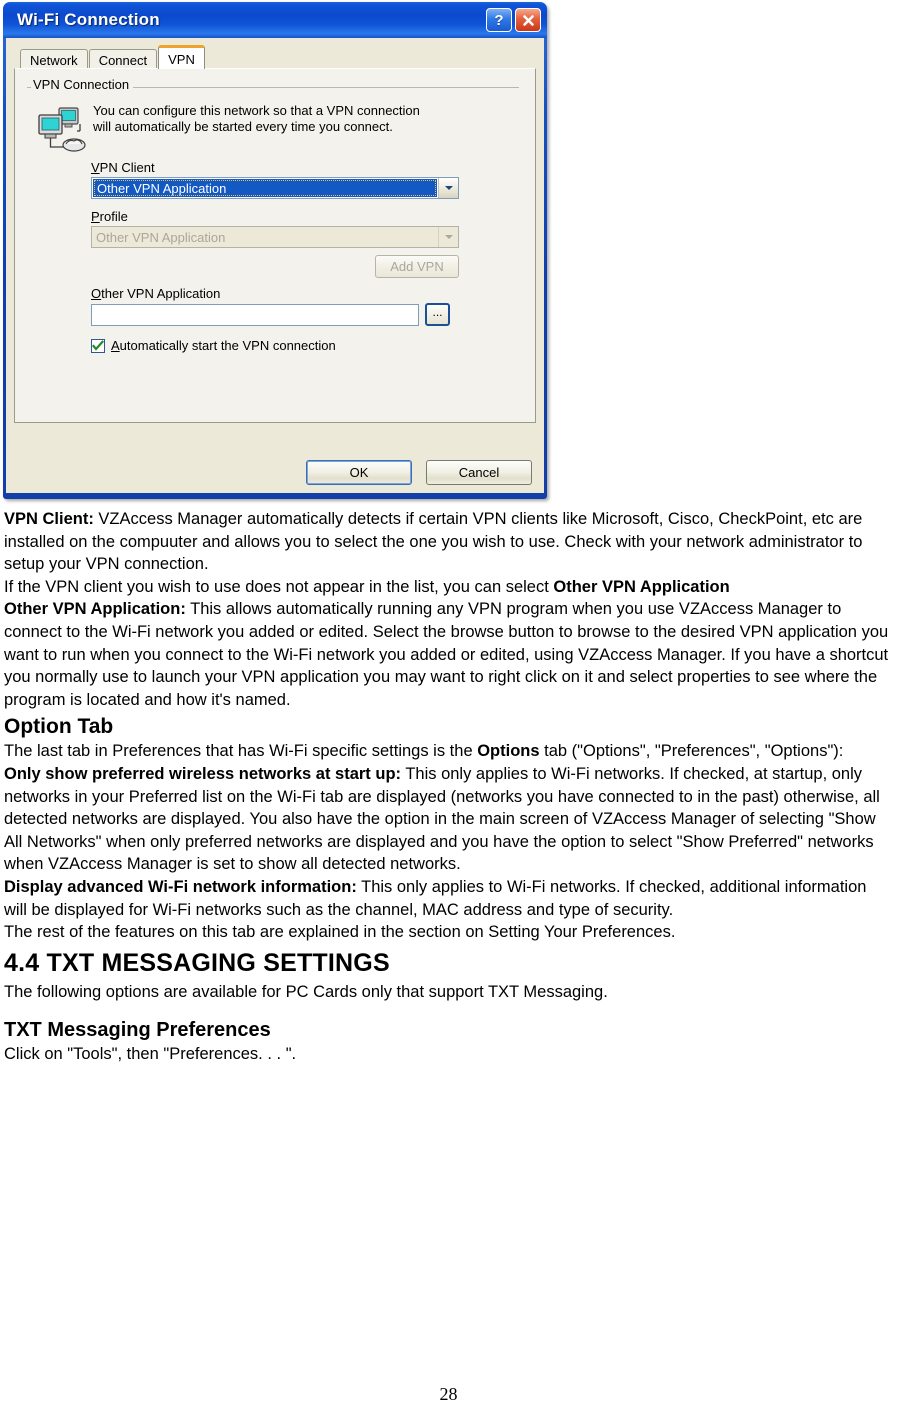 The image size is (897, 1419). I want to click on help-icon: ?, so click(499, 20).